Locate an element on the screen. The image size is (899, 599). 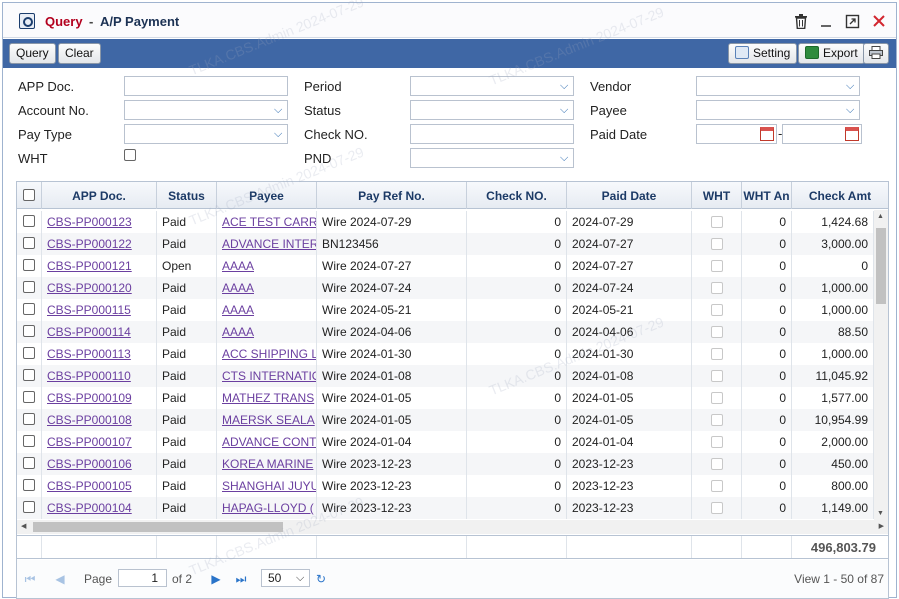
payee-select: ⌵ is located at coordinates (778, 110).